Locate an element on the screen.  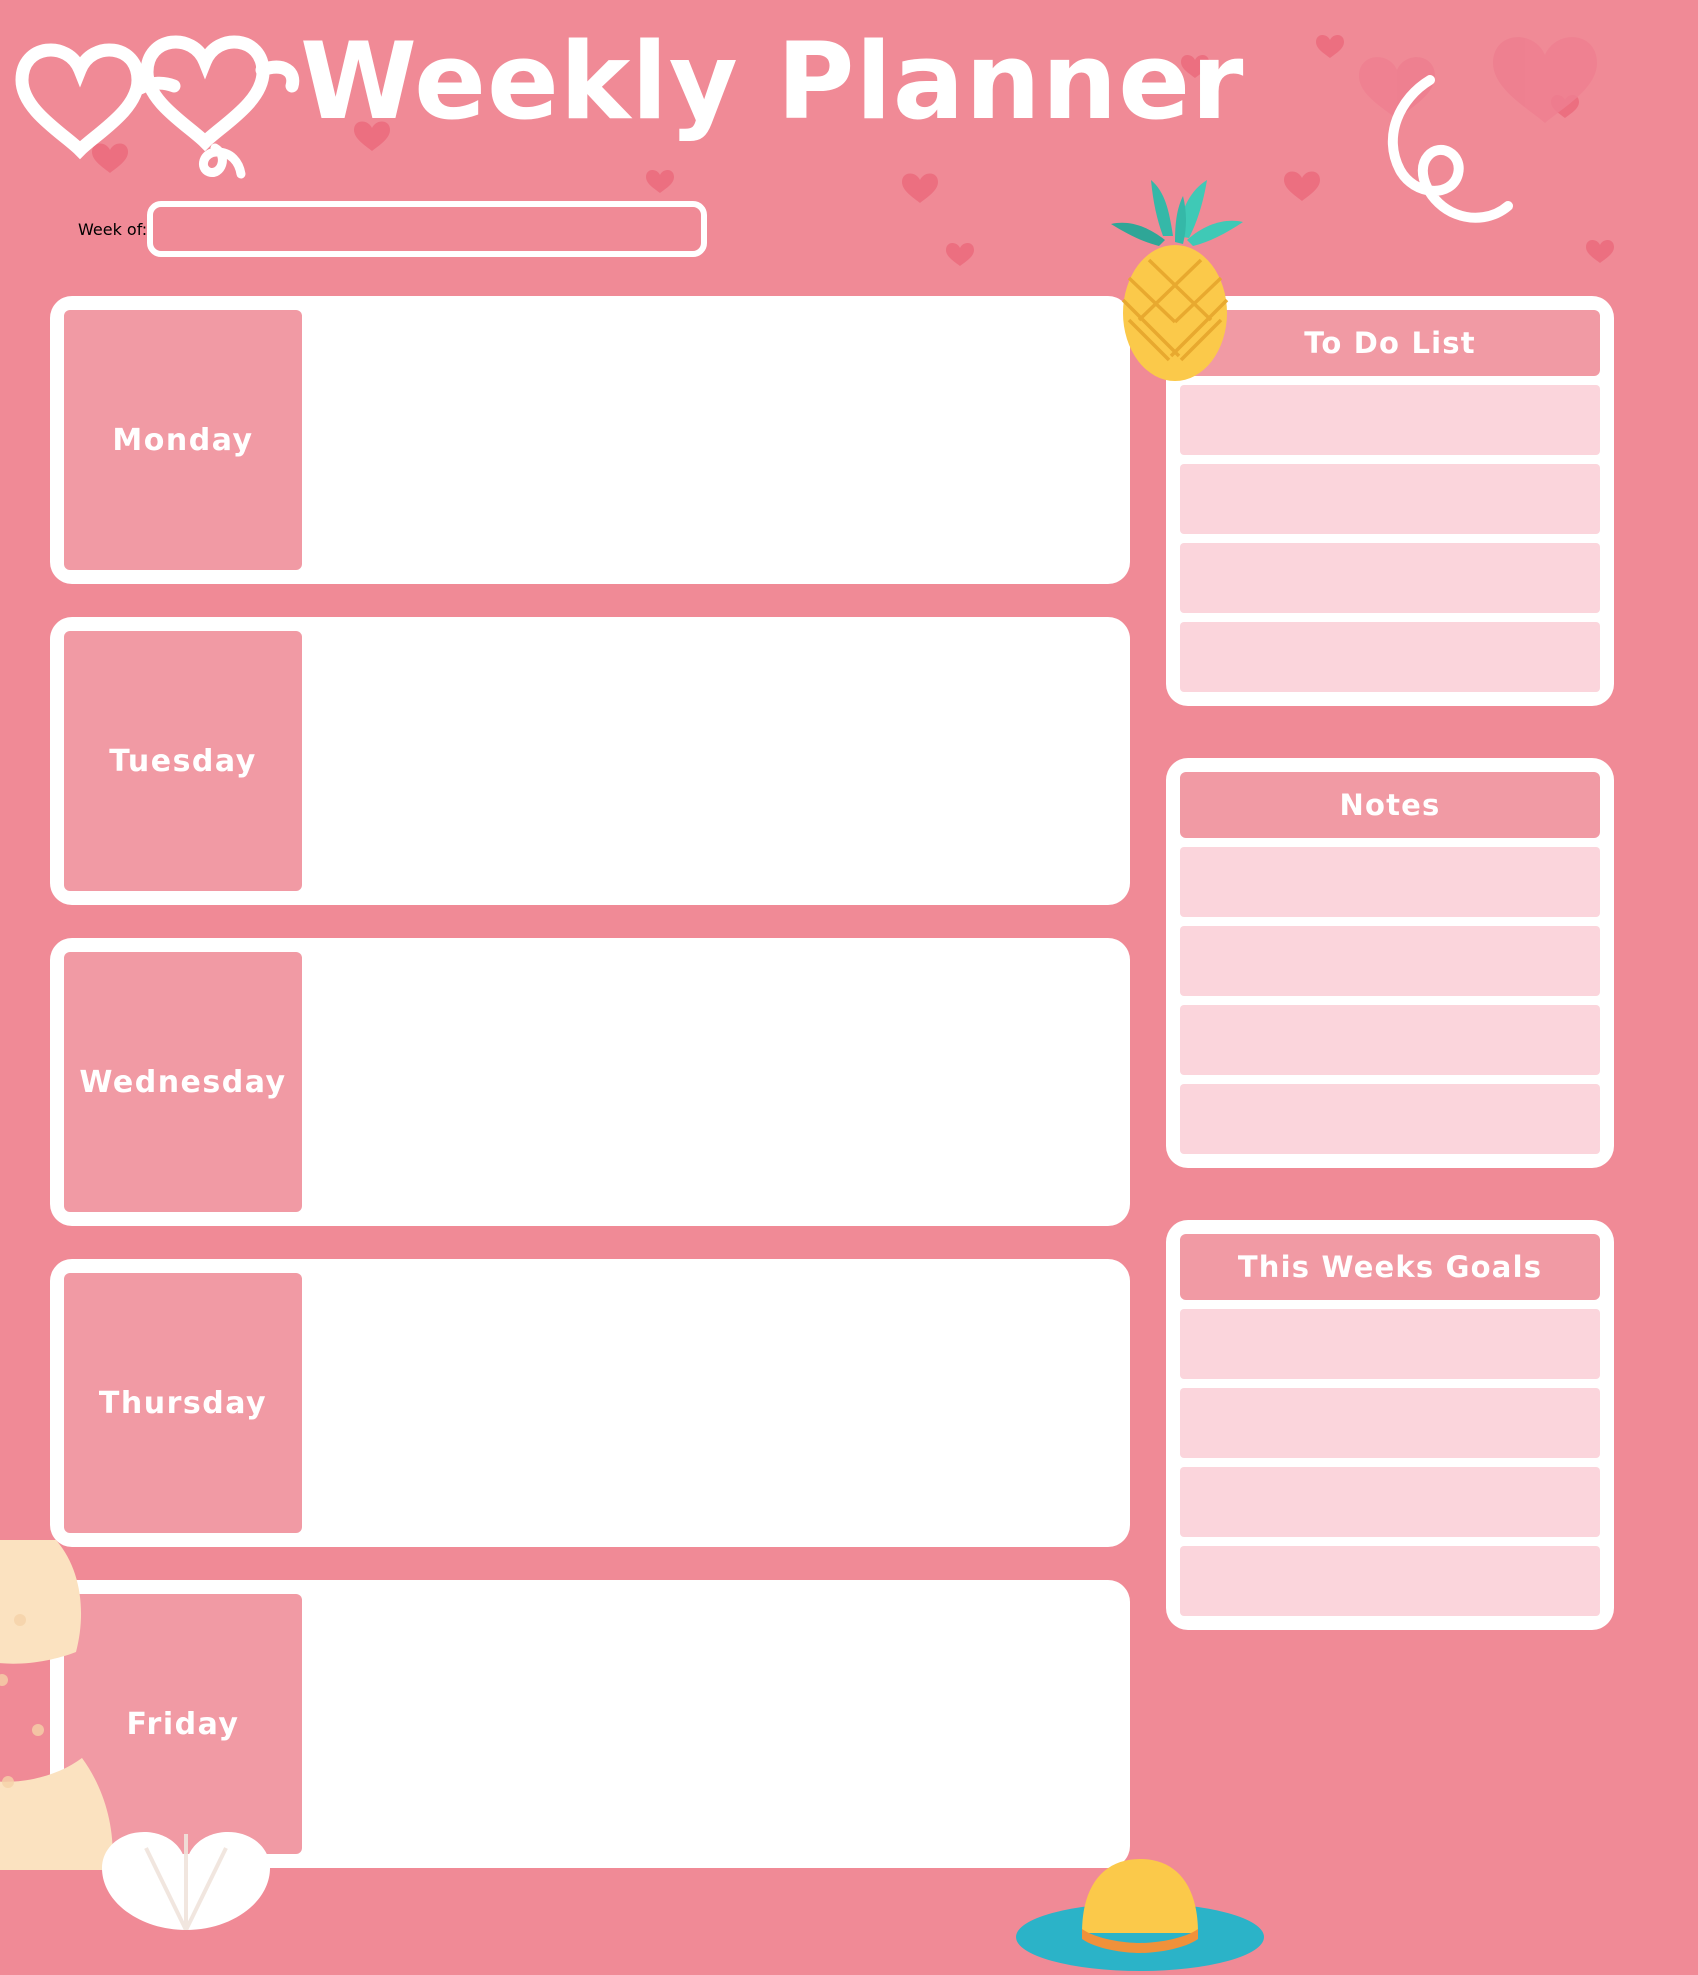
week-of-row: Week of: is located at coordinates (393, 229).